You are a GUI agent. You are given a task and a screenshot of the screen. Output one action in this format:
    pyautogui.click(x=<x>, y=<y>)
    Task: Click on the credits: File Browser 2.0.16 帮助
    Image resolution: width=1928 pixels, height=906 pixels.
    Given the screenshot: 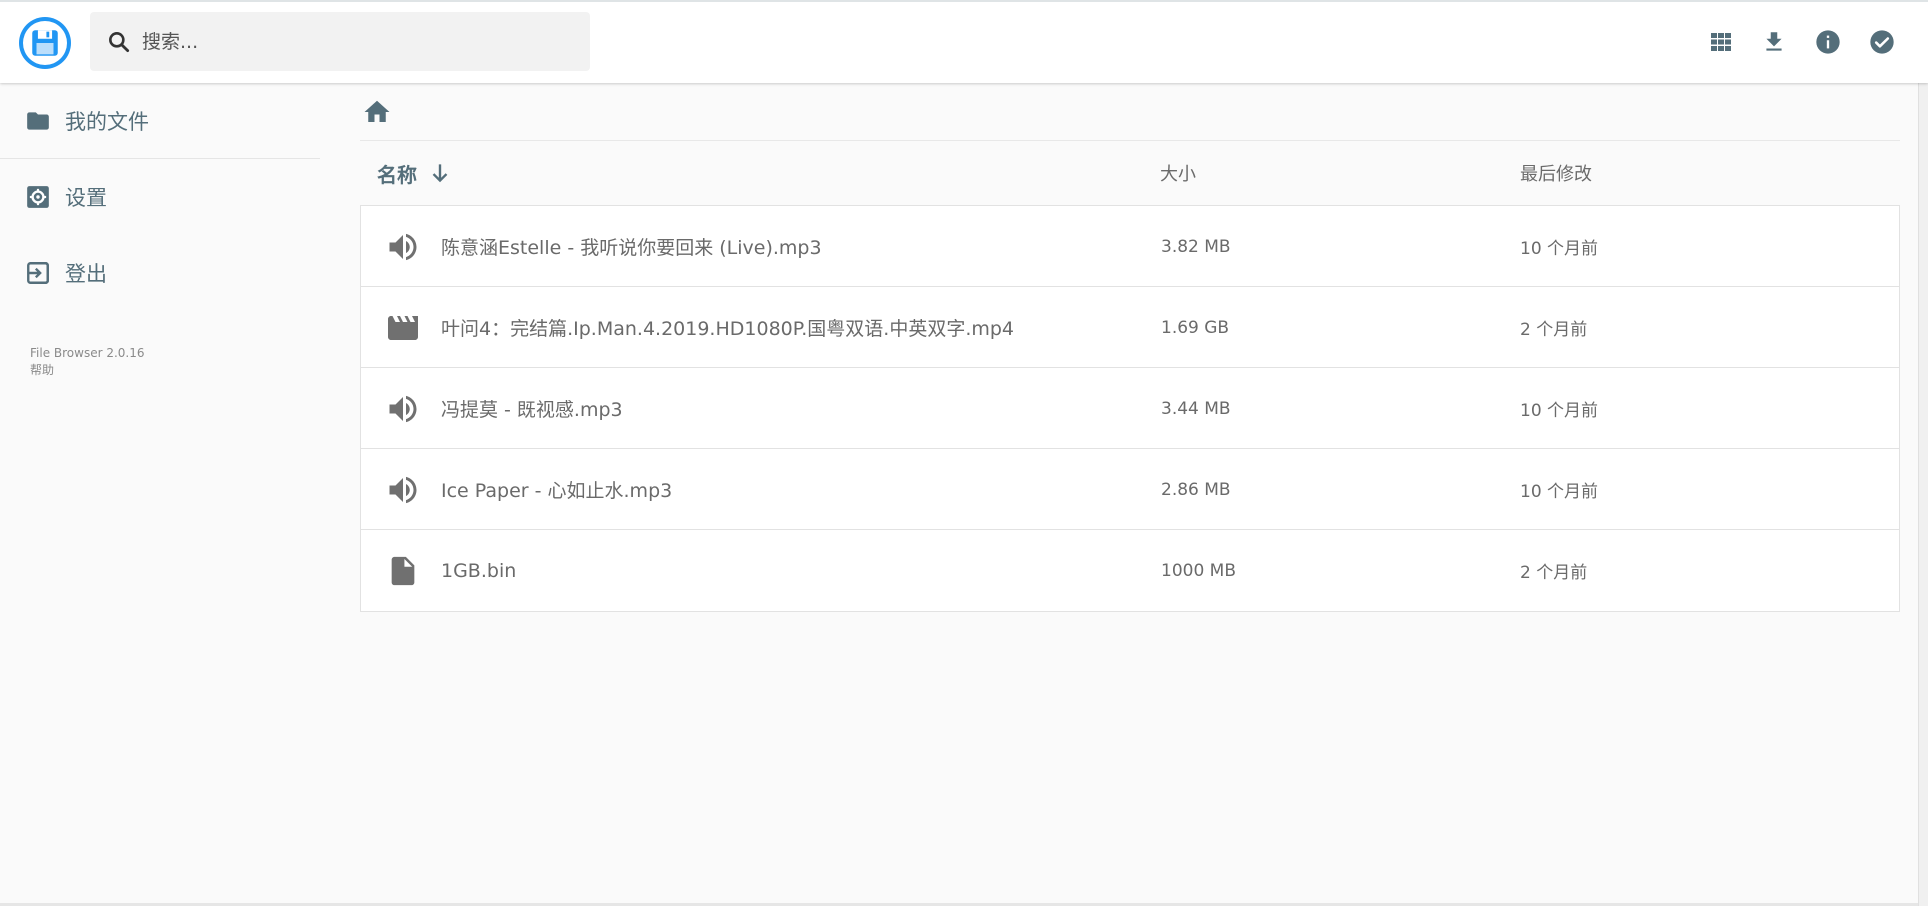 What is the action you would take?
    pyautogui.click(x=87, y=362)
    